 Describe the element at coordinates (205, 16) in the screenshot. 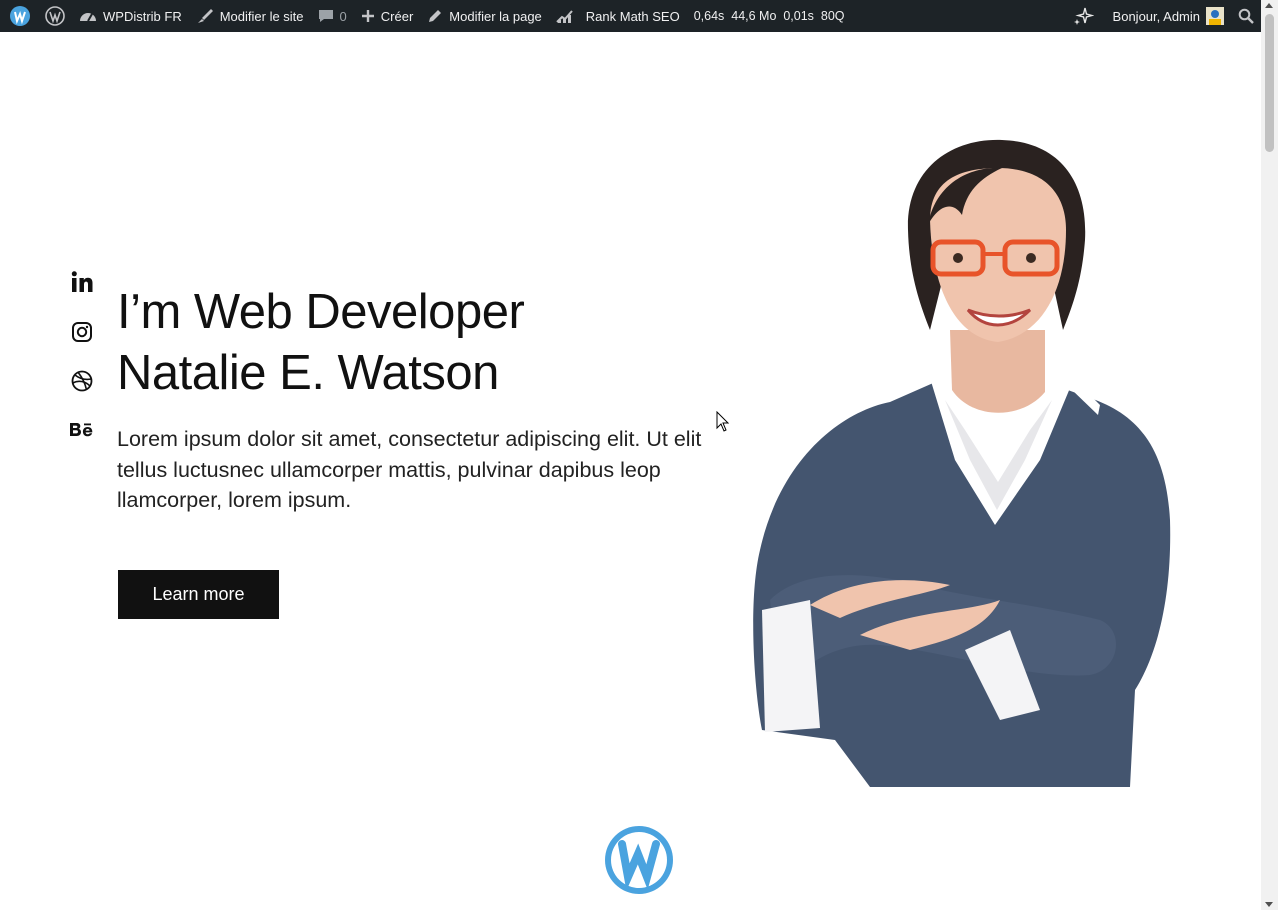

I see `brush-icon` at that location.